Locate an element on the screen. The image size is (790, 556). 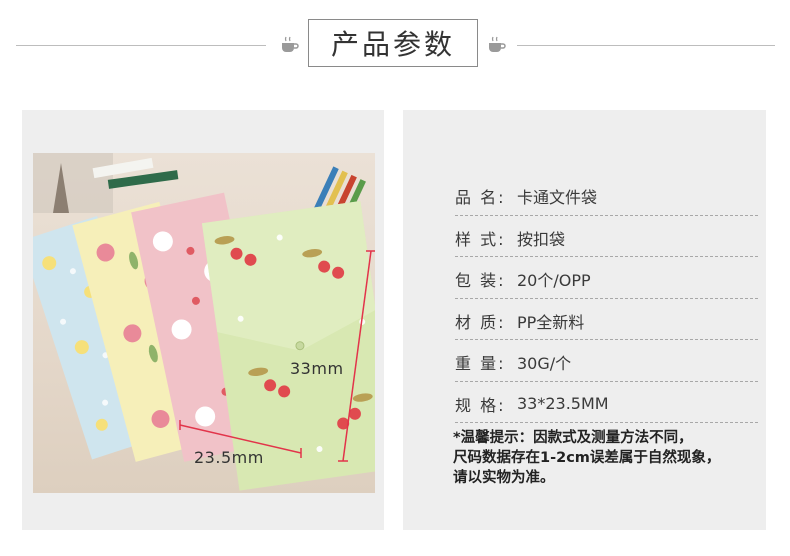
spec-value: 20个/OPP is located at coordinates (554, 281).